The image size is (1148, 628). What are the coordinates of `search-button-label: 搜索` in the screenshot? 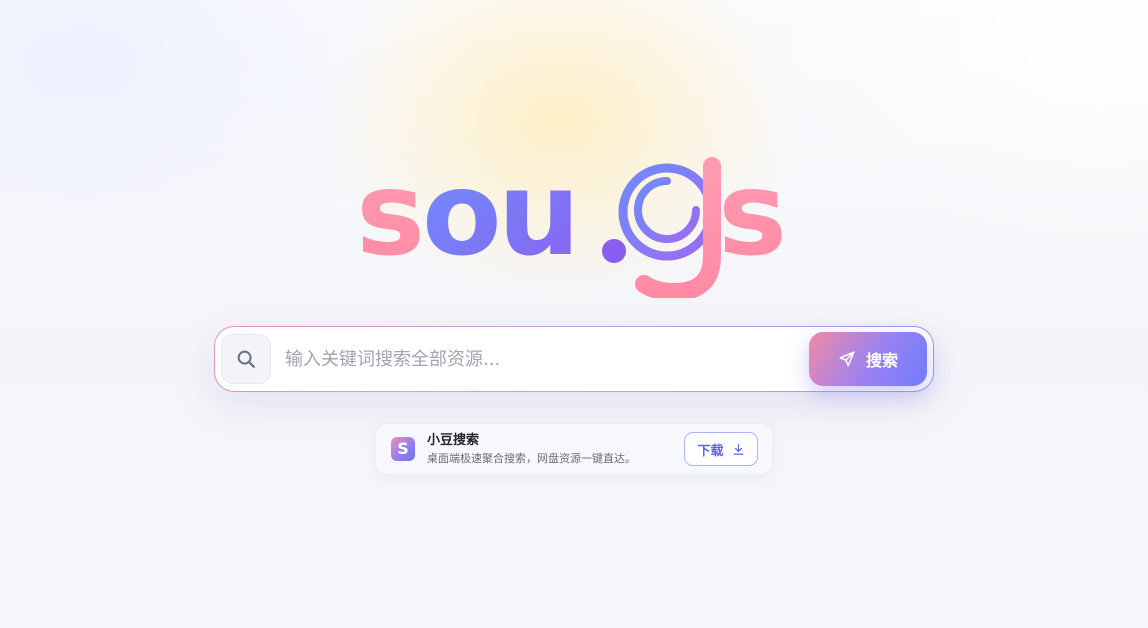 It's located at (881, 360).